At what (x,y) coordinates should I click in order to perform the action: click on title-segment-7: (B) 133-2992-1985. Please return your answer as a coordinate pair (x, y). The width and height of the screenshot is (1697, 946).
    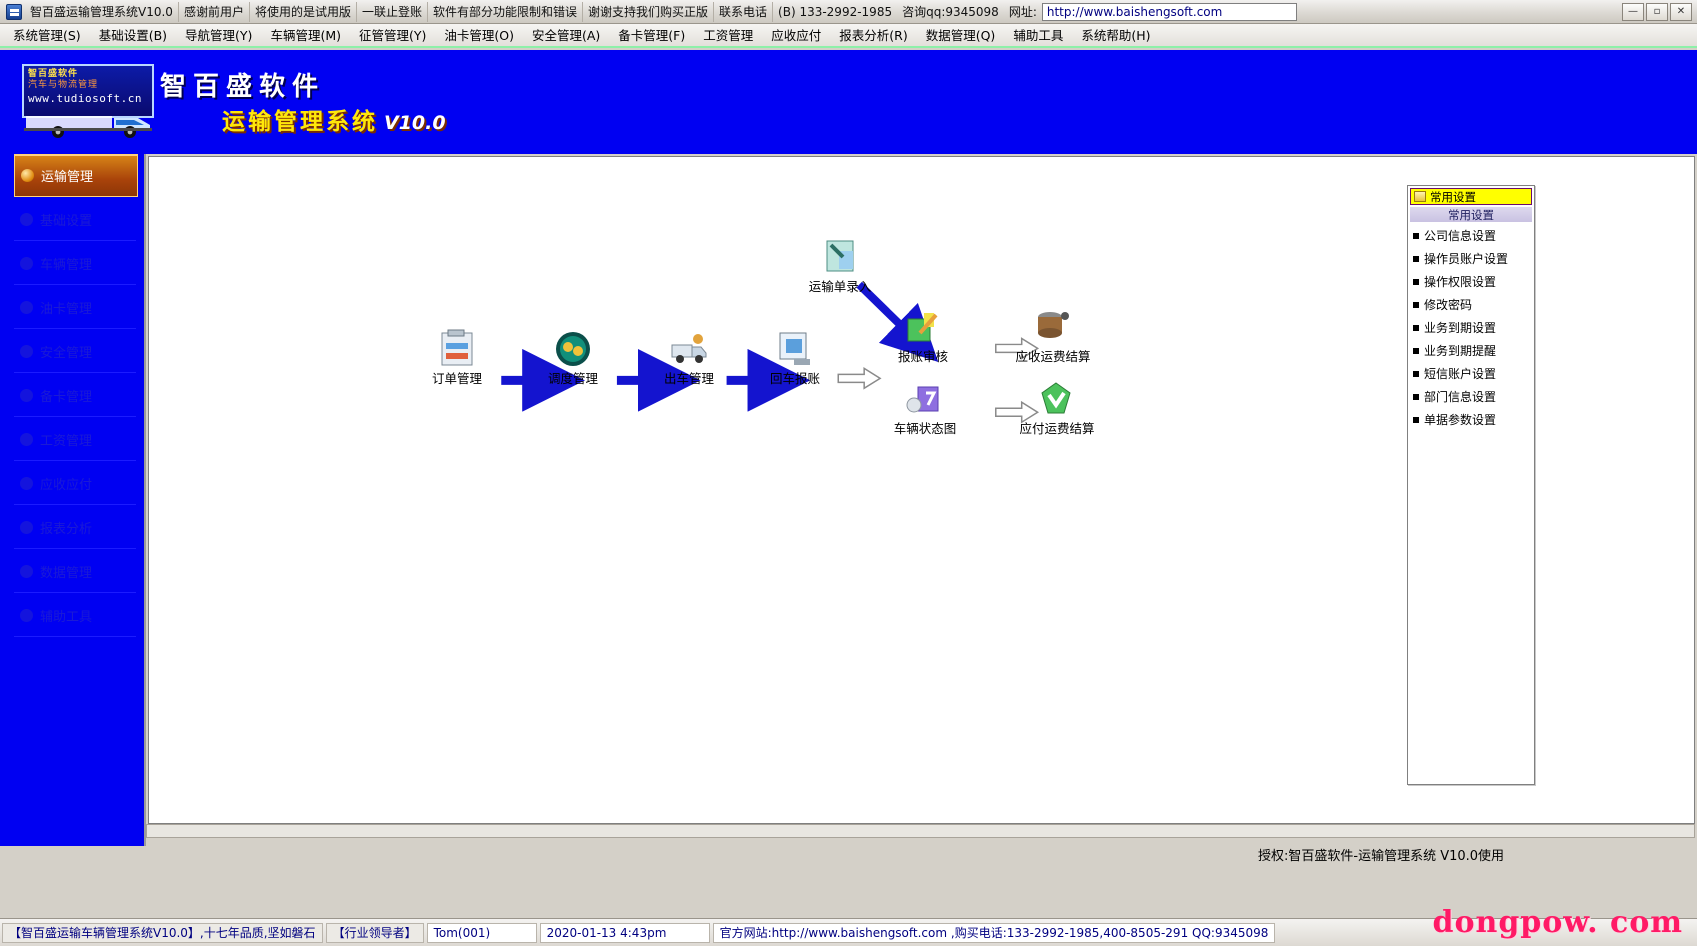
    Looking at the image, I should click on (835, 11).